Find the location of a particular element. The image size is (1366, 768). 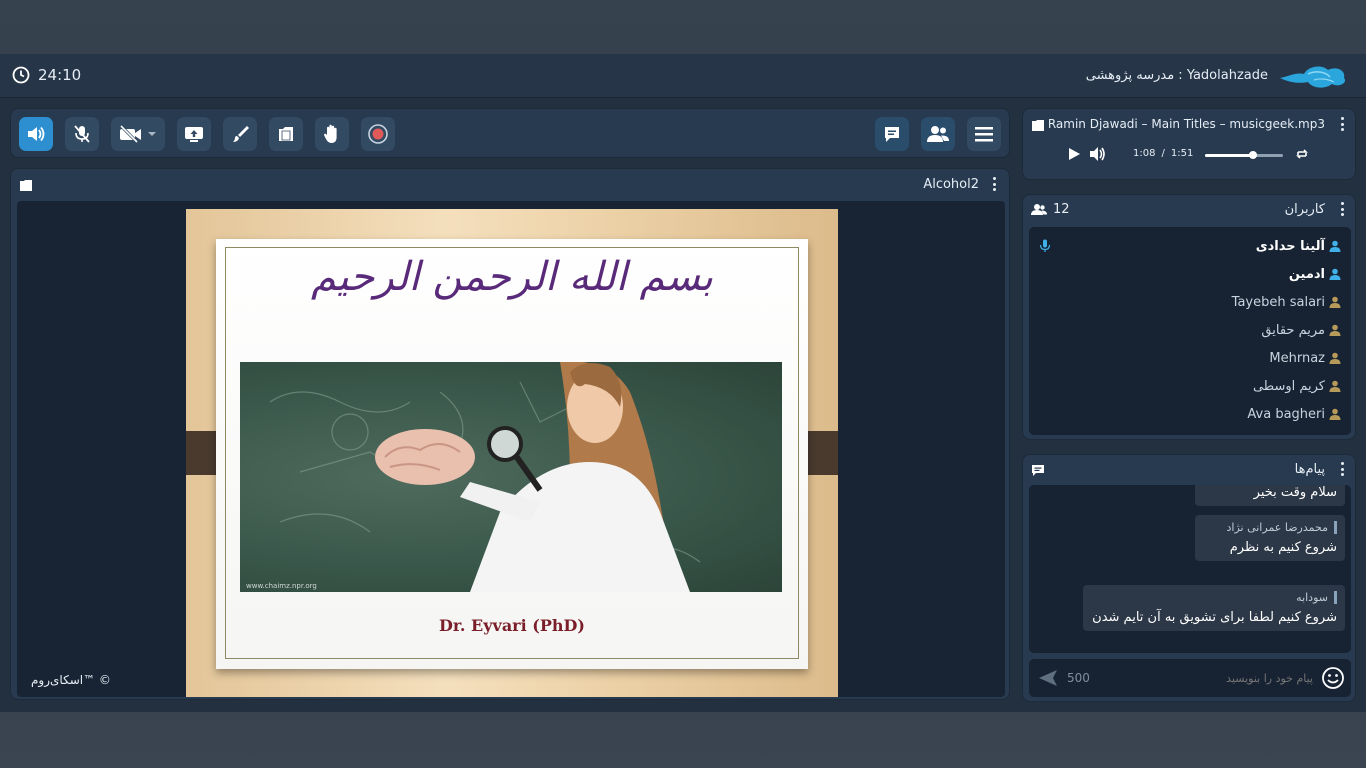

chevron-down-icon is located at coordinates (152, 134).